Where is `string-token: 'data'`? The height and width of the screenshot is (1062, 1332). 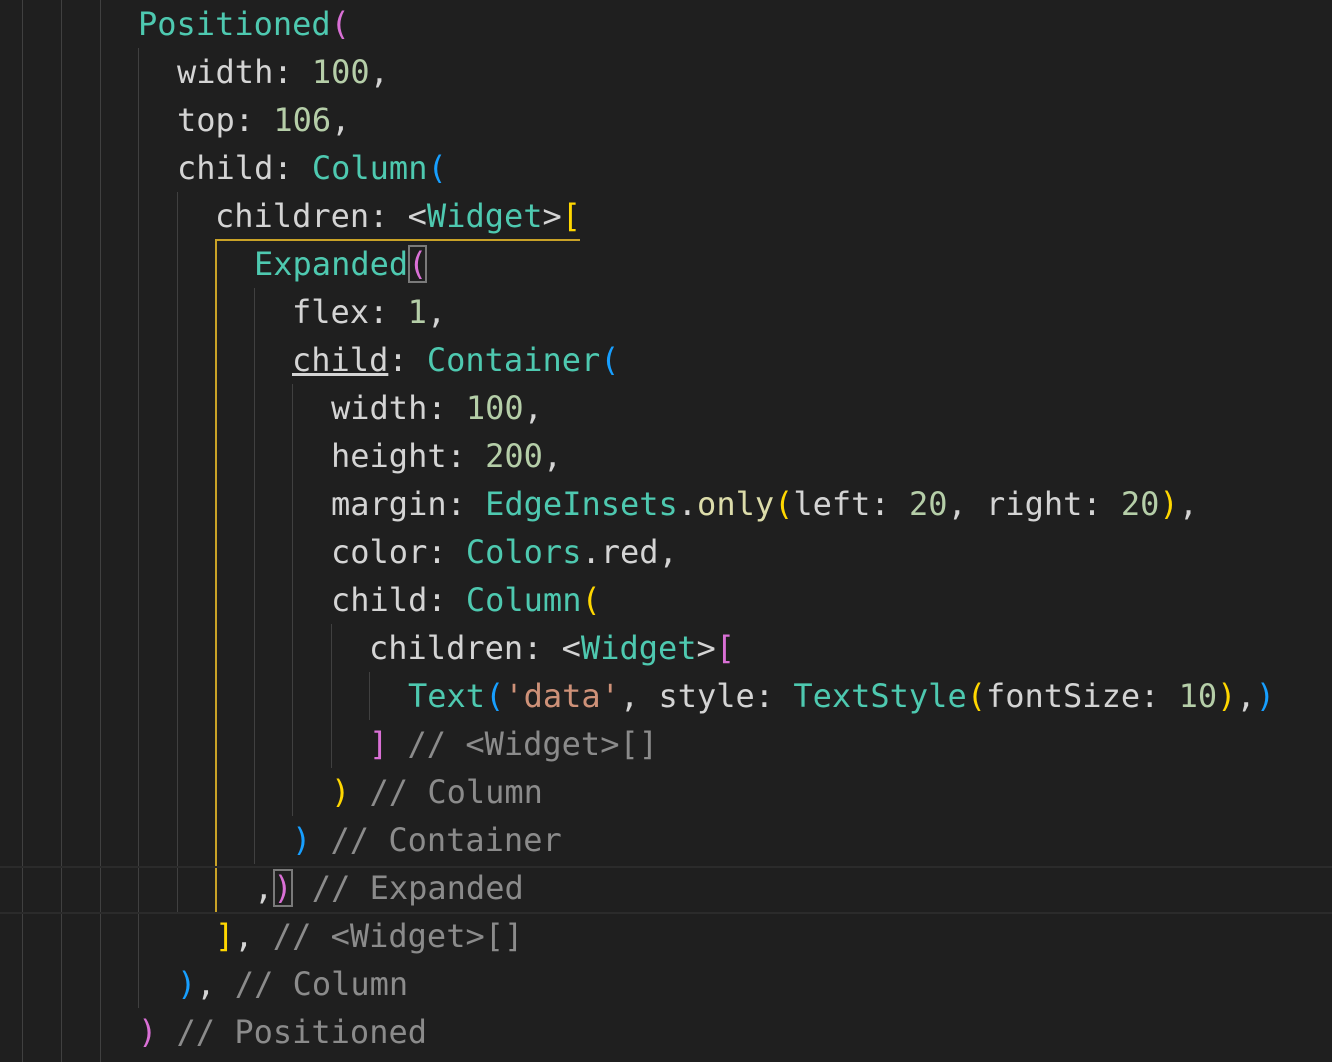 string-token: 'data' is located at coordinates (562, 696).